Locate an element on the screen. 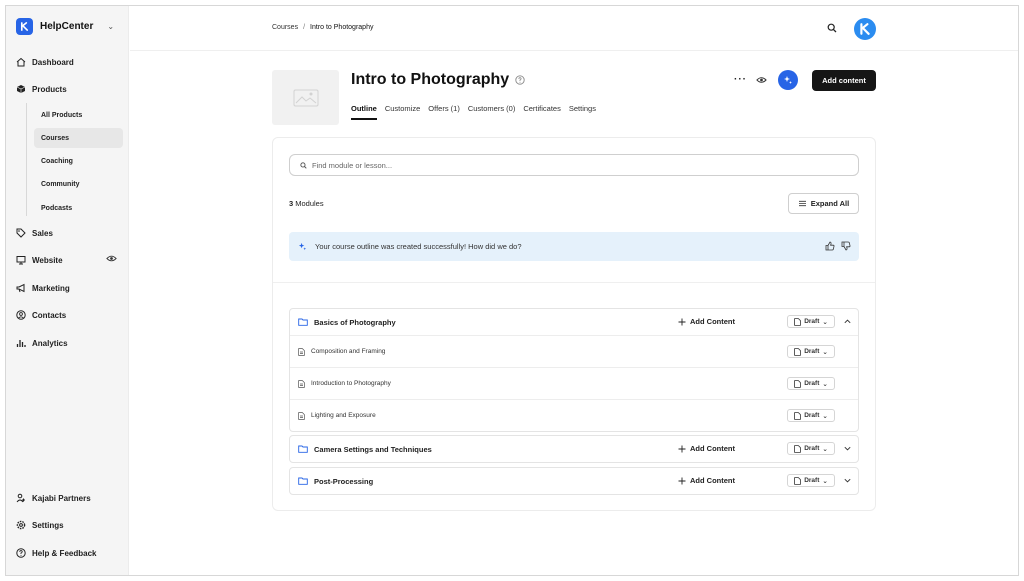 The image size is (1024, 581). lesson-row: Lighting and Exposure Draft ⌄ is located at coordinates (574, 415).